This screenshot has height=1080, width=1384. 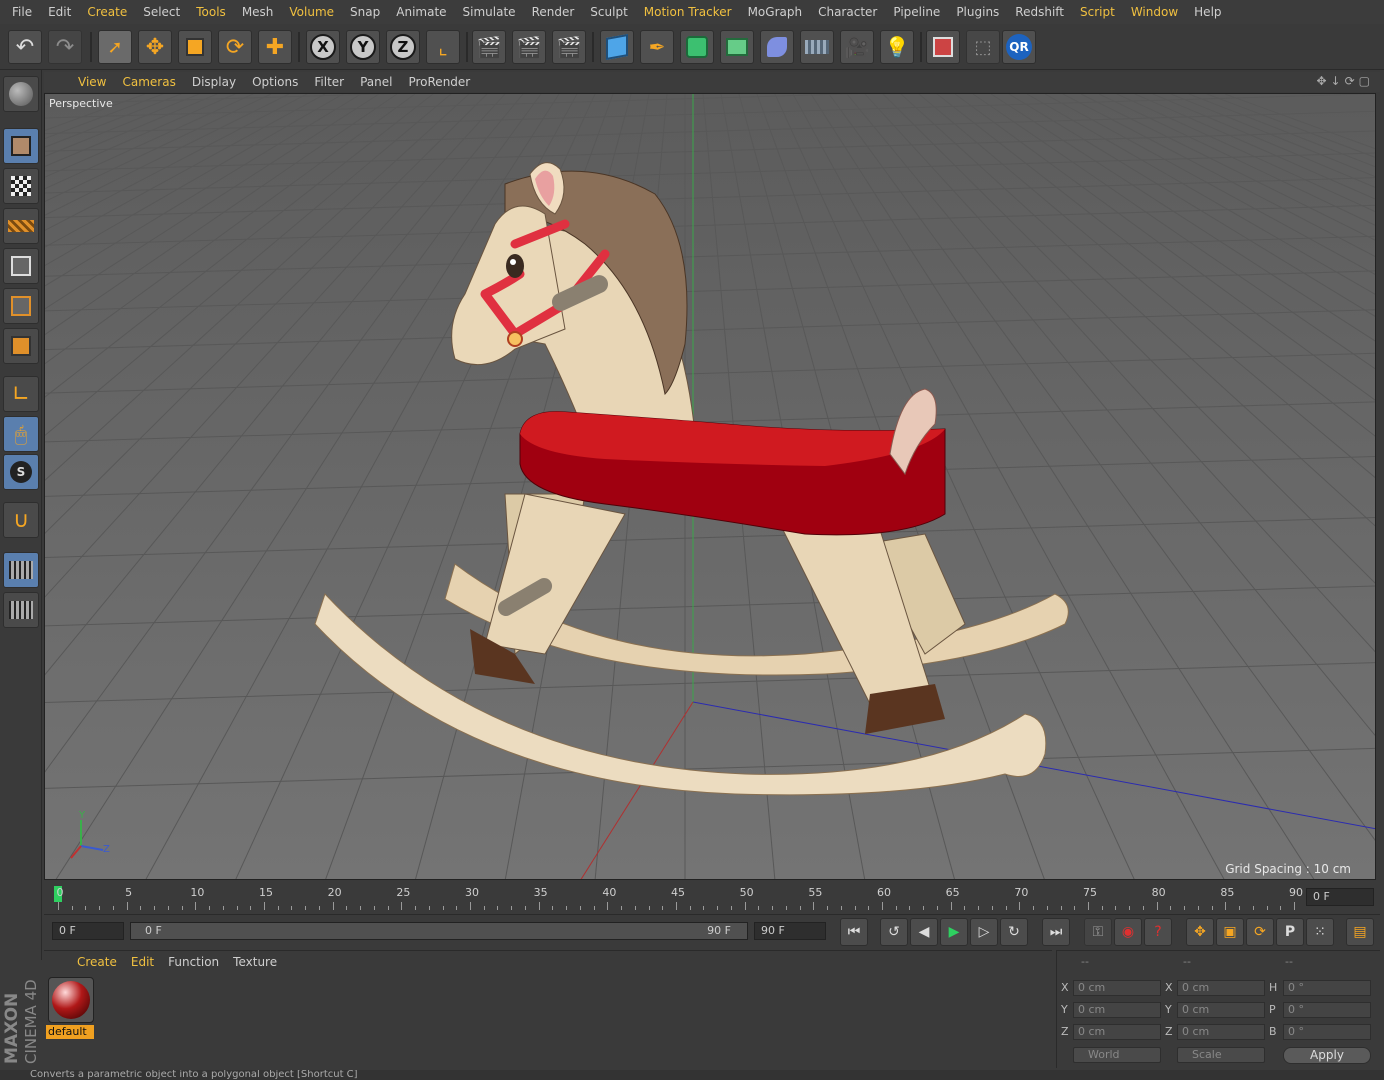 What do you see at coordinates (1117, 1032) in the screenshot?
I see `position-z-field: 0 cm` at bounding box center [1117, 1032].